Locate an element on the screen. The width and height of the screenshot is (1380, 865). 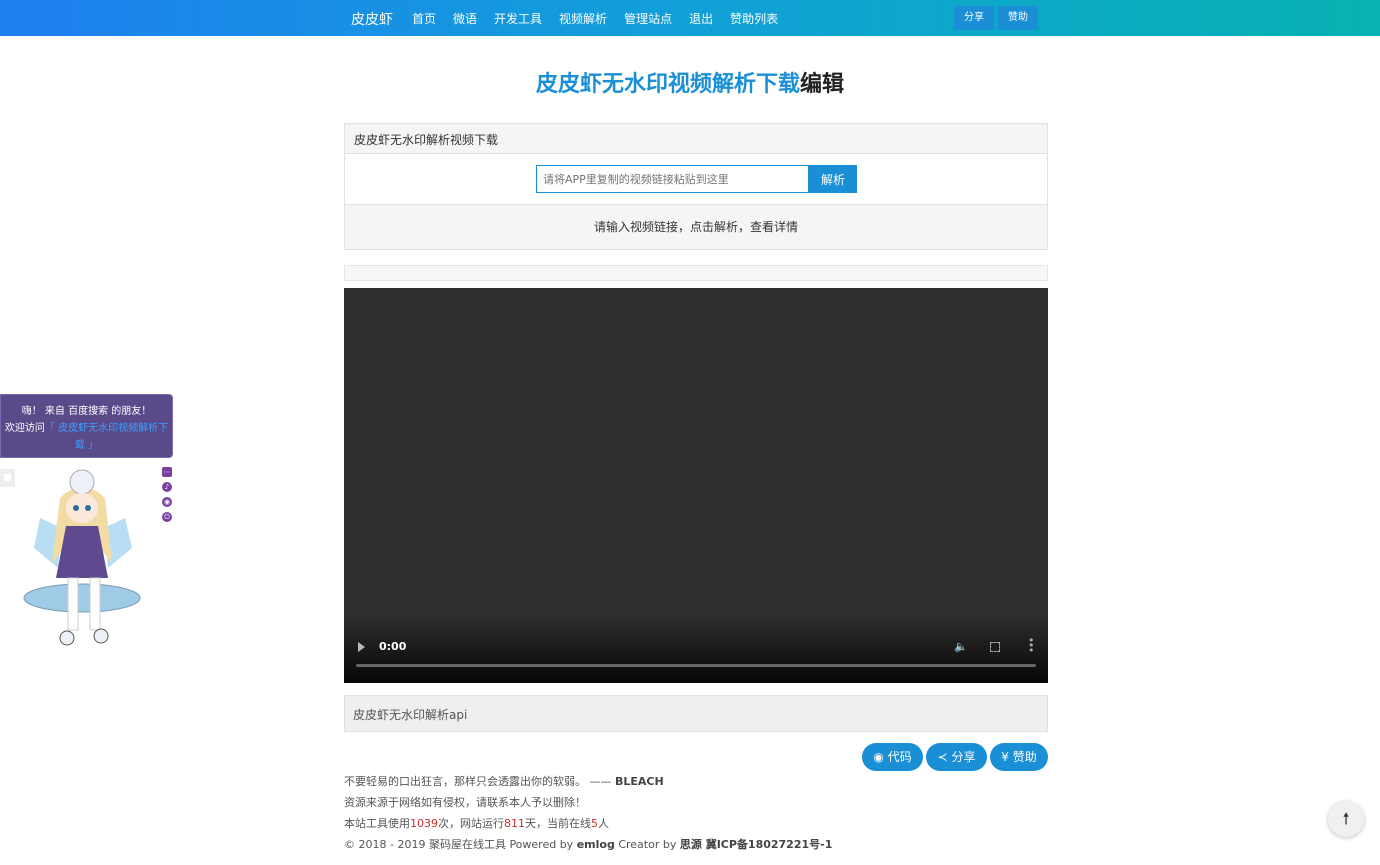
mascot-greeting: 嗨！ 来自 百度搜索 的朋友！ is located at coordinates (86, 411).